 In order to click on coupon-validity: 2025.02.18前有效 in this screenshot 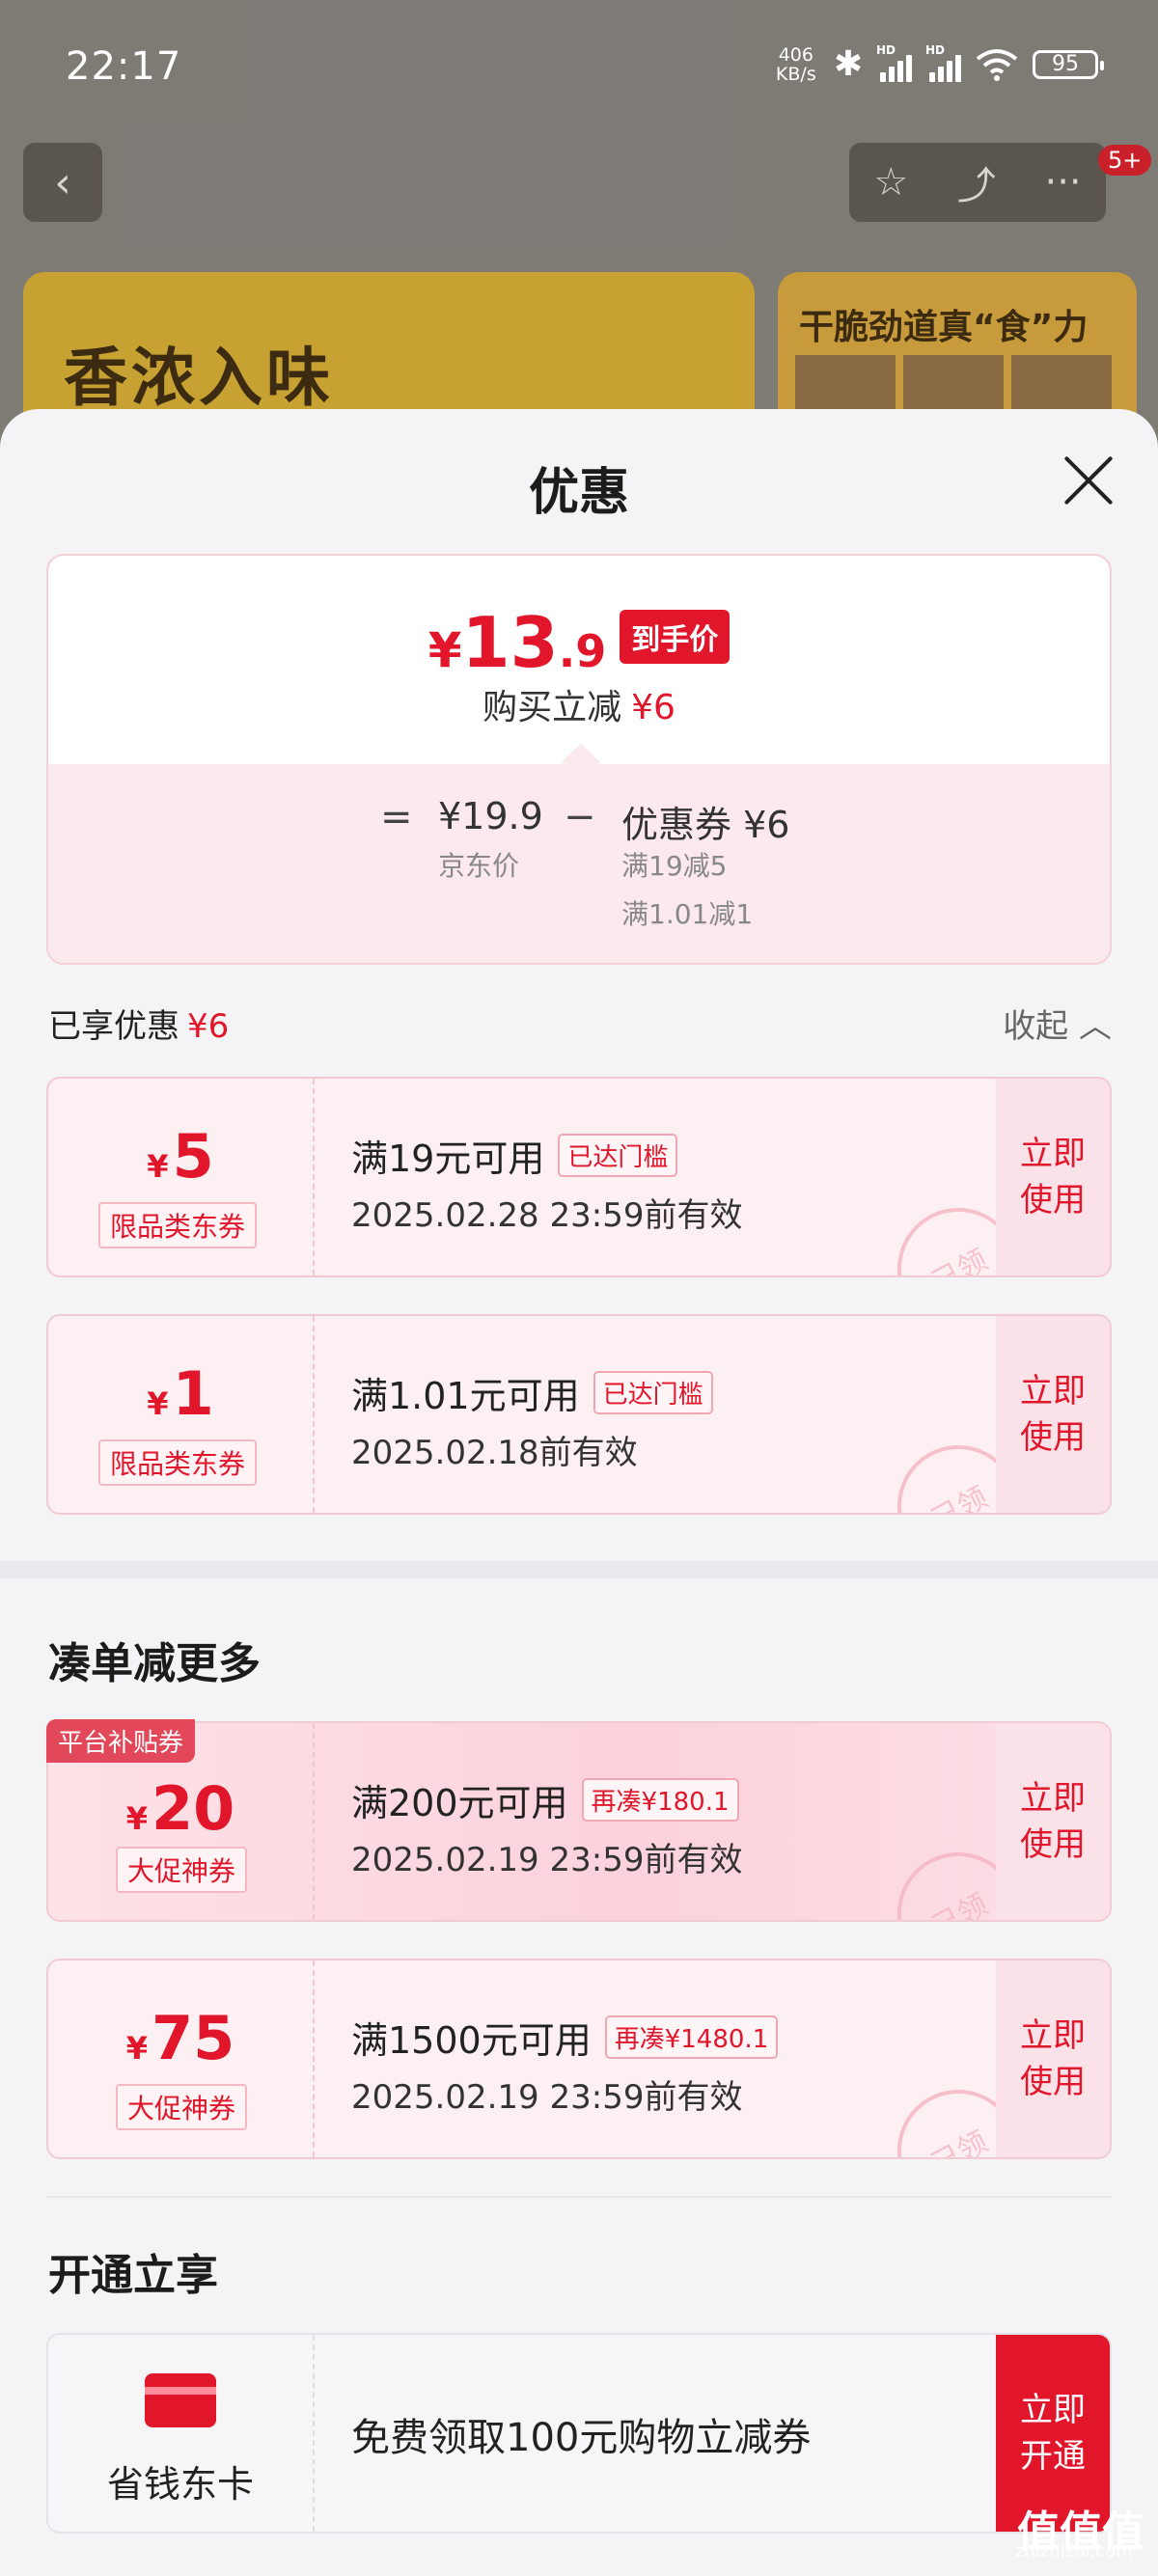, I will do `click(494, 1453)`.